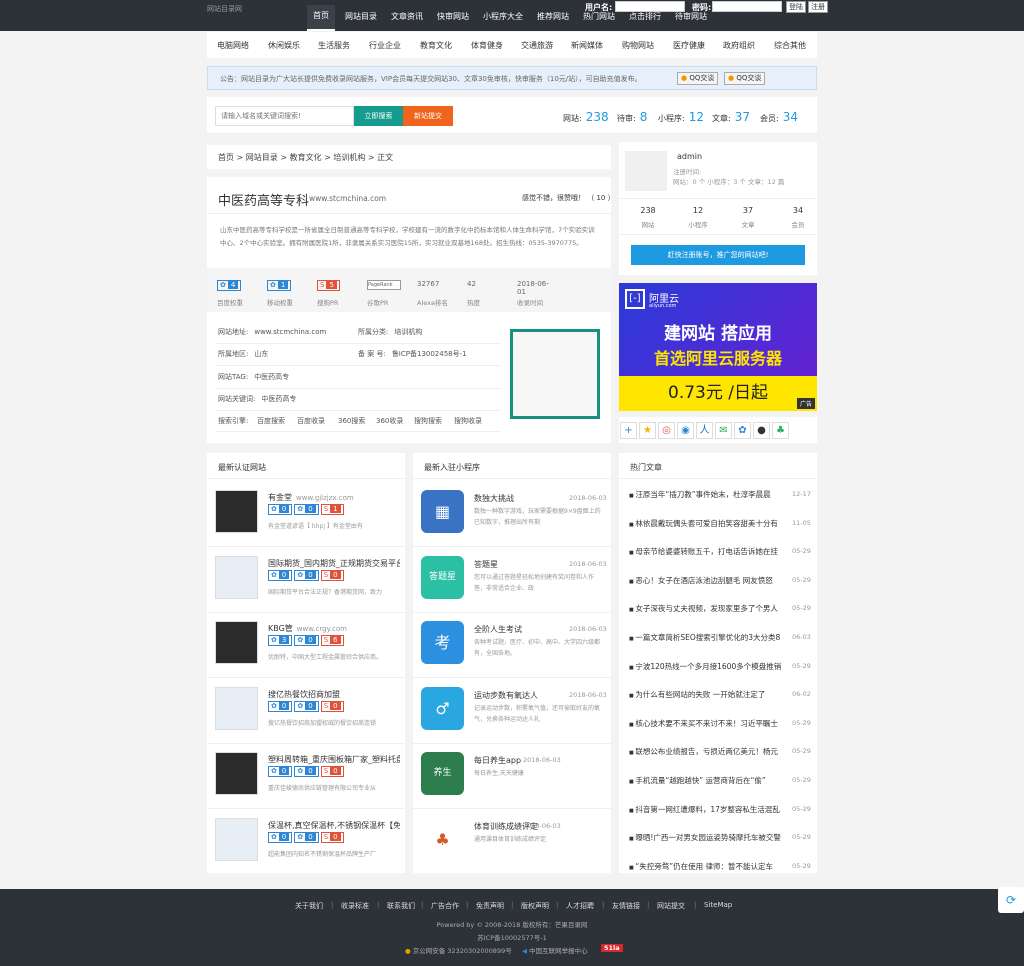 This screenshot has width=1024, height=966. Describe the element at coordinates (790, 45) in the screenshot. I see `category-link: 综合其他` at that location.